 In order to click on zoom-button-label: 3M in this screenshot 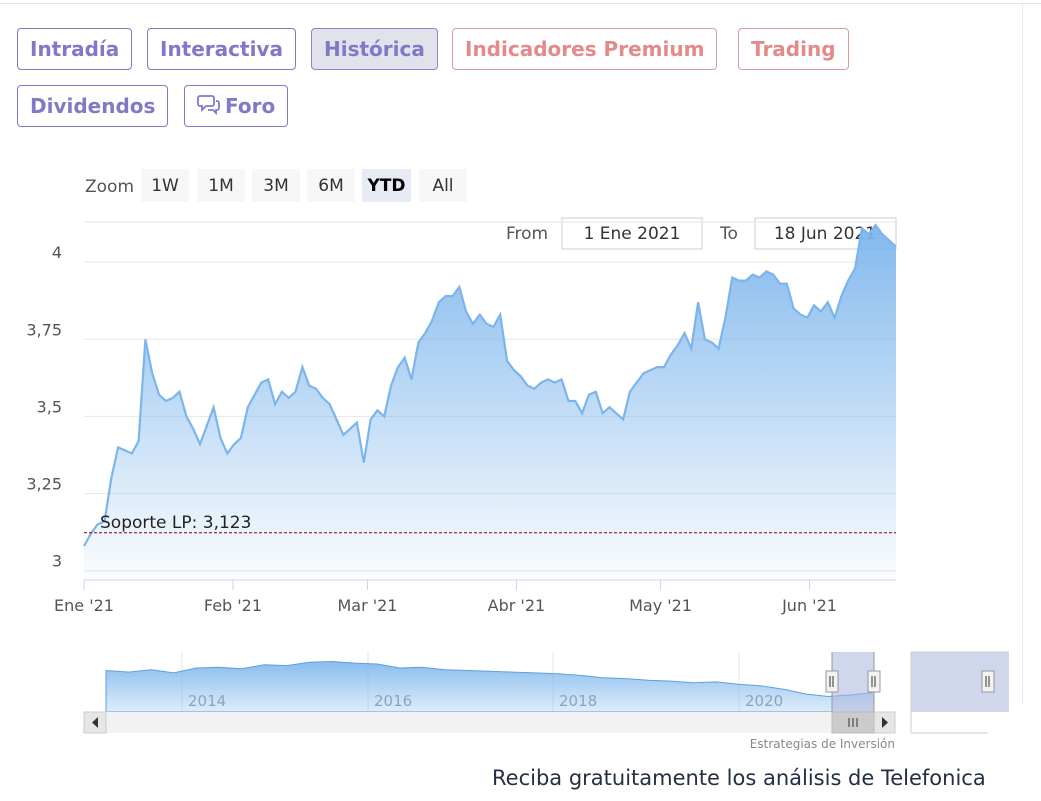, I will do `click(275, 186)`.